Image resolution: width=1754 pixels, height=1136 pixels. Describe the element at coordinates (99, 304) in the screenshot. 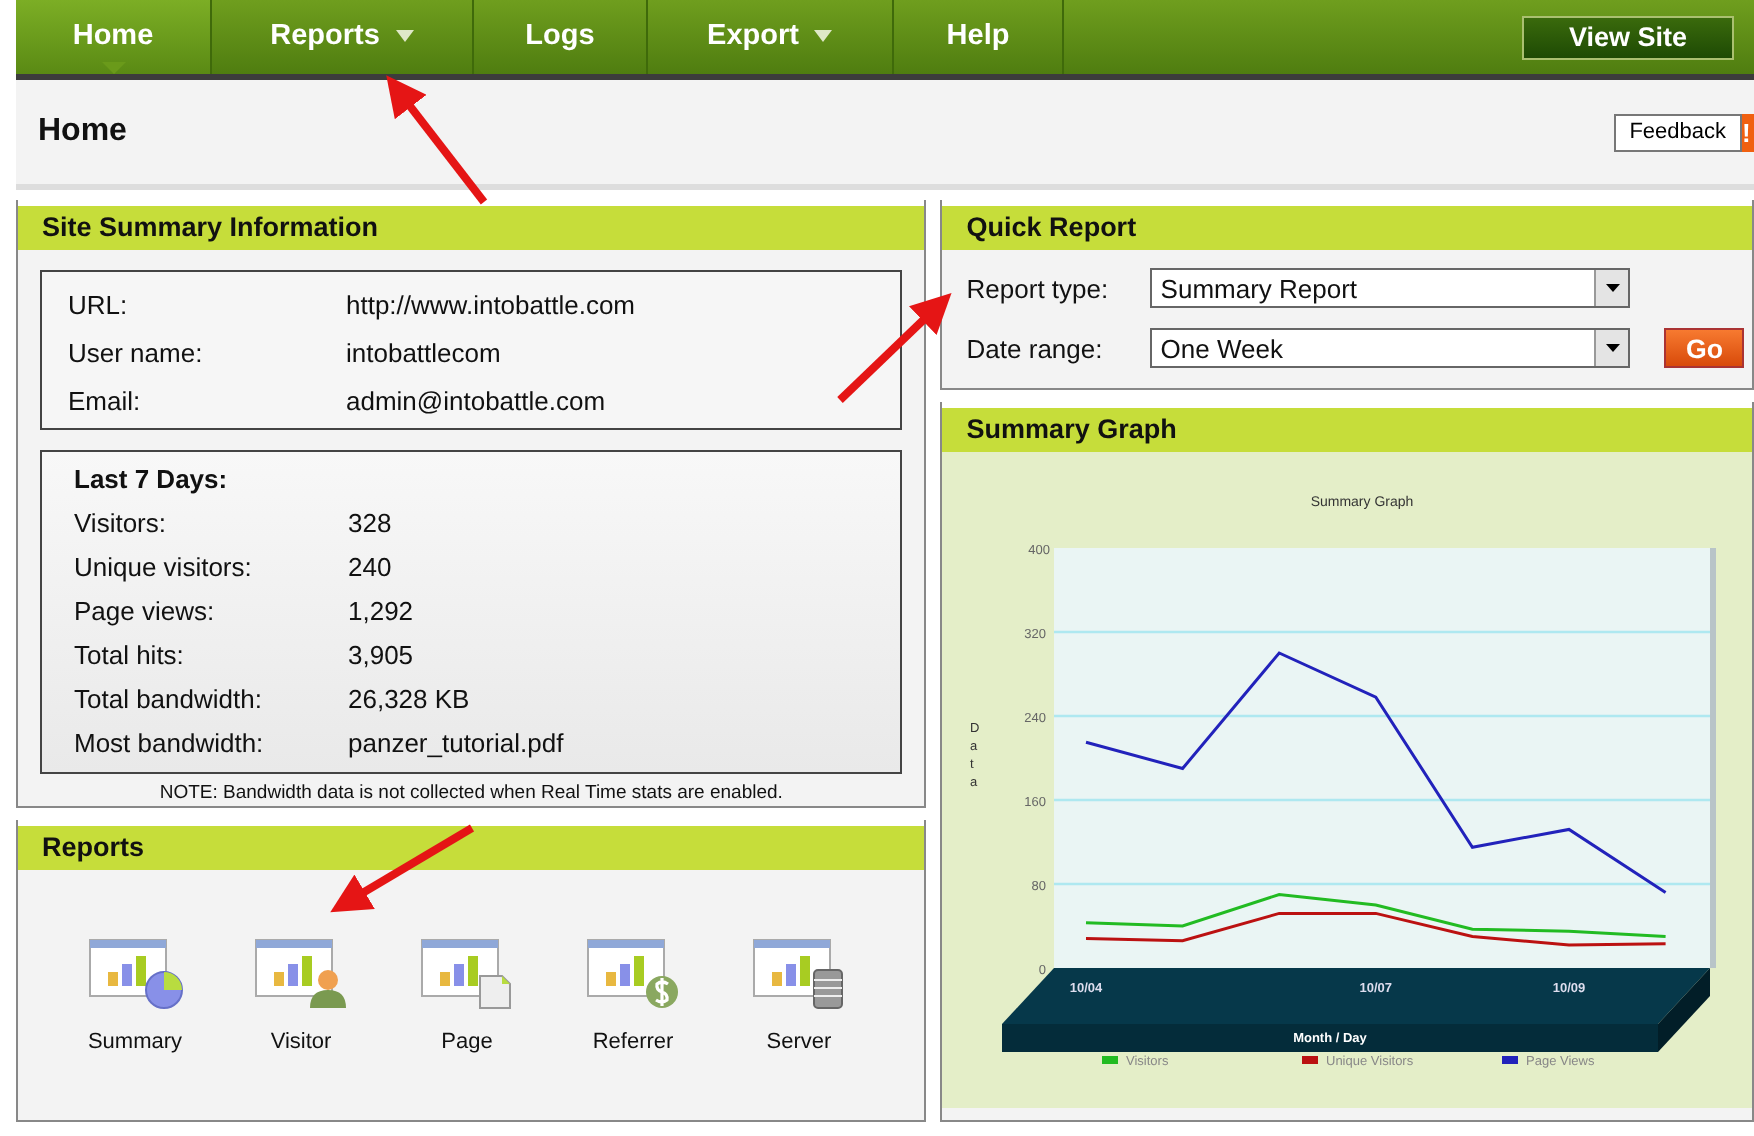

I see `info-label: URL:` at that location.